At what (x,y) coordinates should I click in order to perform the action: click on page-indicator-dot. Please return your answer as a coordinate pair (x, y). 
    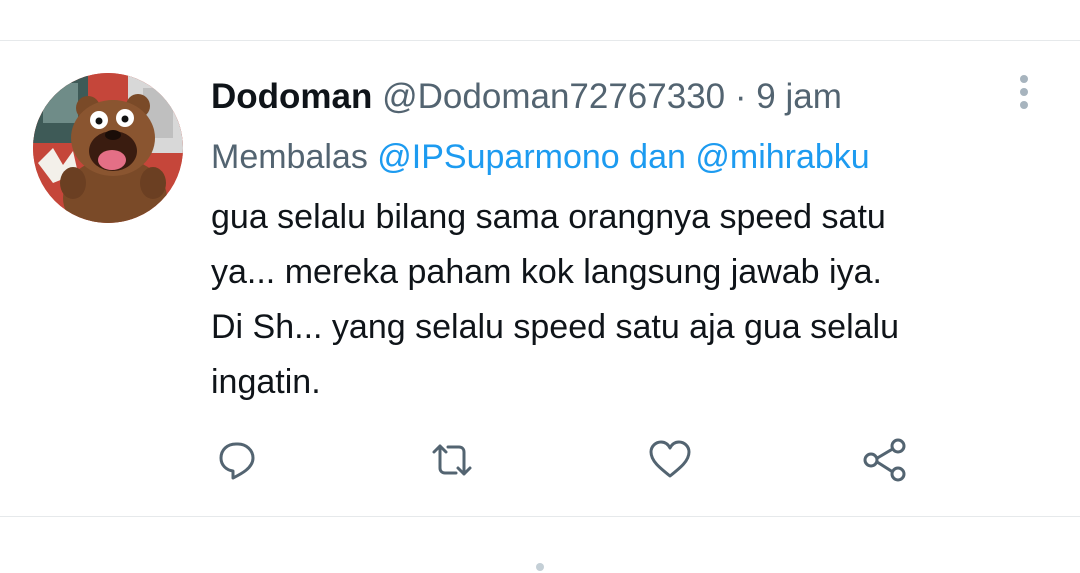
    Looking at the image, I should click on (540, 567).